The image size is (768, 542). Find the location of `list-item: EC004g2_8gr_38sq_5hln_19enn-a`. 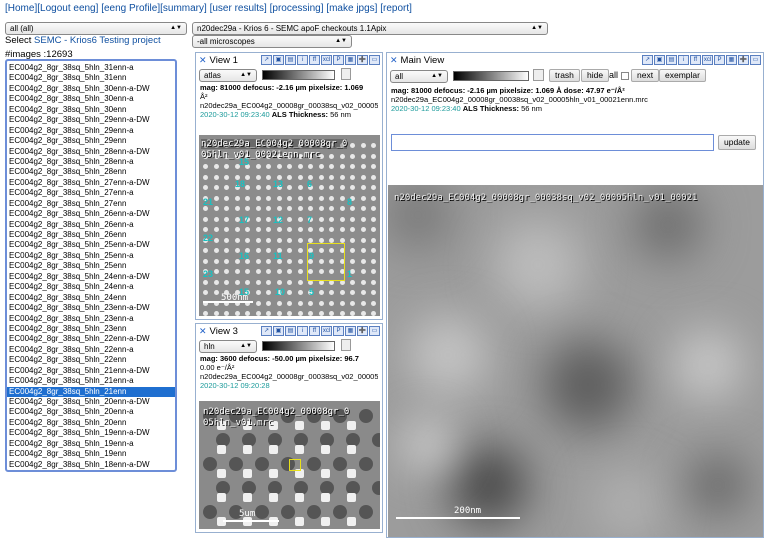

list-item: EC004g2_8gr_38sq_5hln_19enn-a is located at coordinates (91, 444).